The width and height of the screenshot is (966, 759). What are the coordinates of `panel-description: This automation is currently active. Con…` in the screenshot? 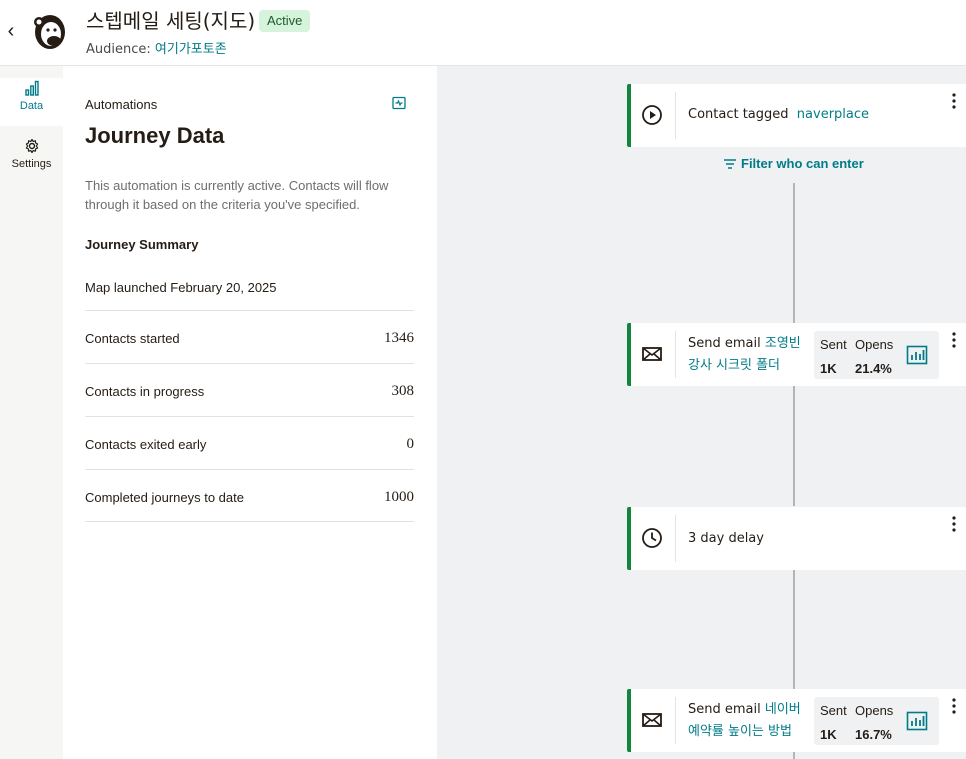 It's located at (237, 195).